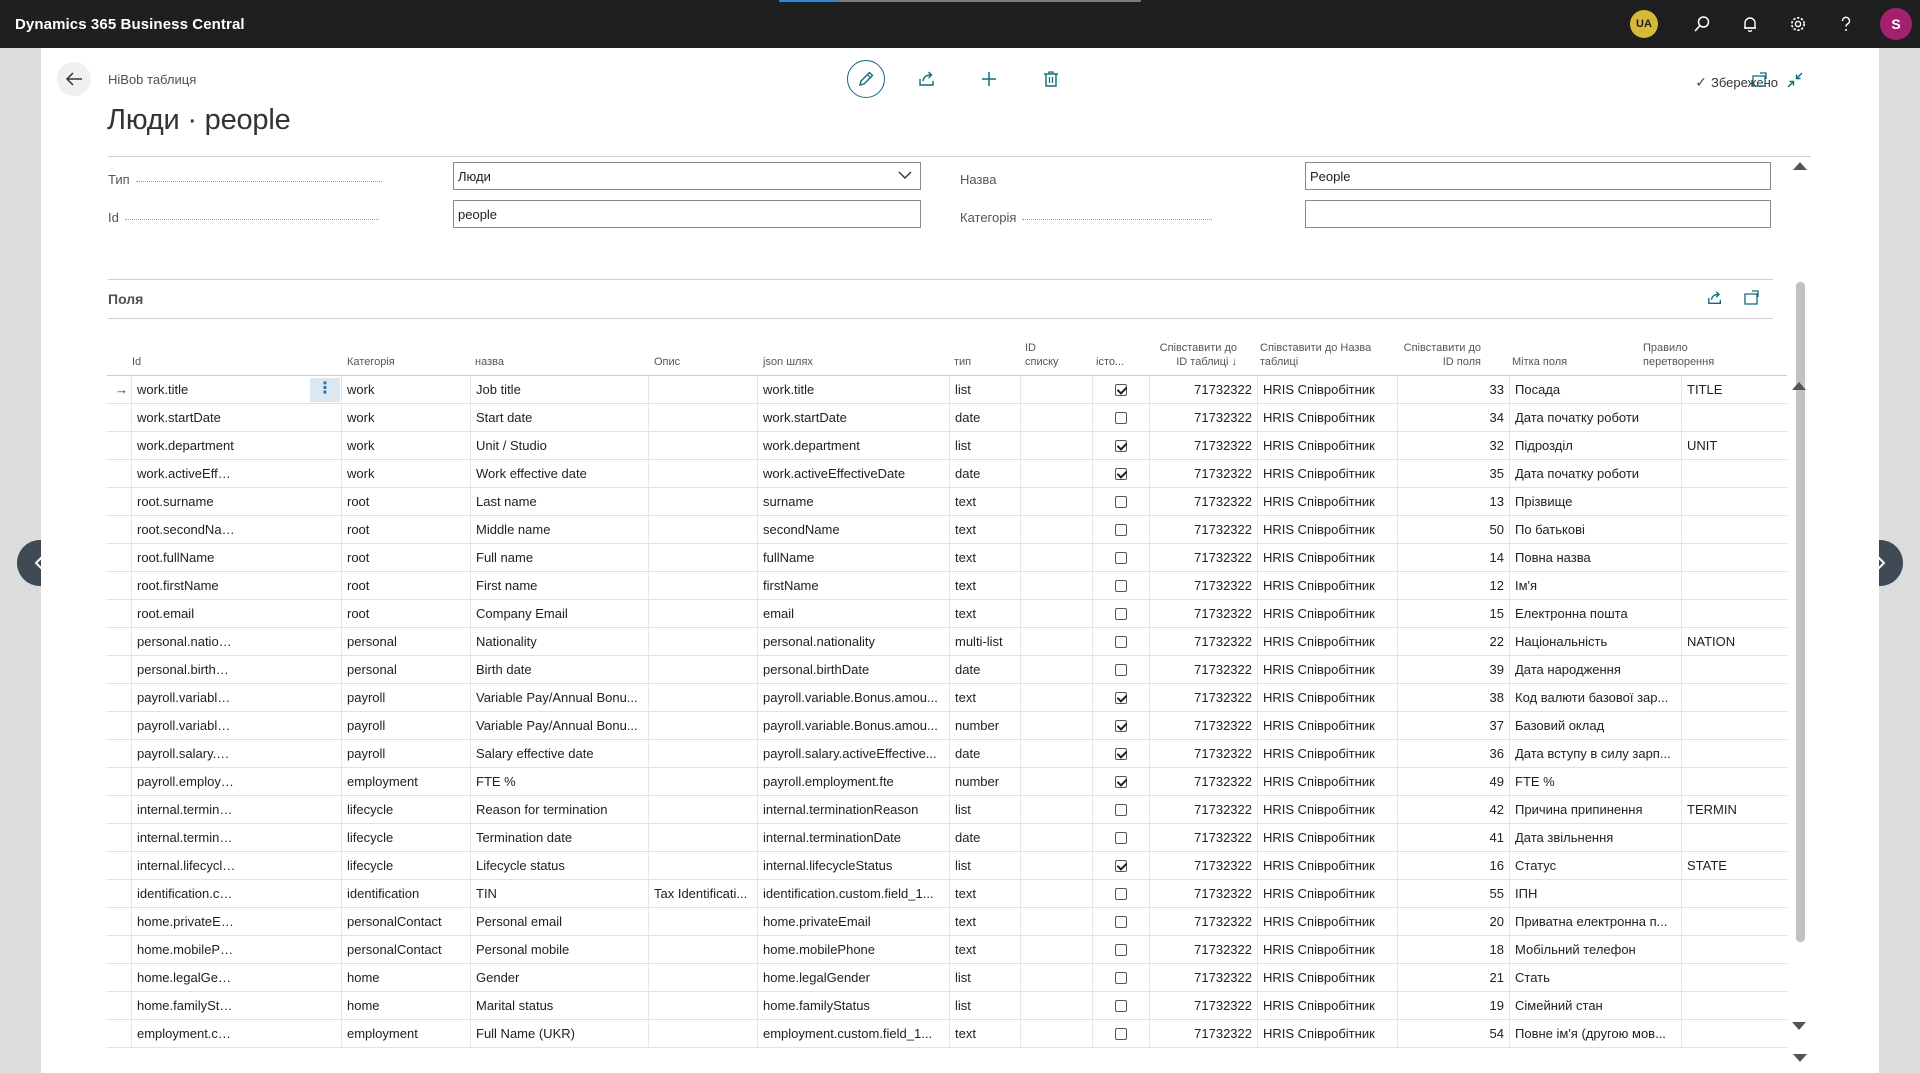  Describe the element at coordinates (1734, 642) in the screenshot. I see `cell-conversion-rule: NATION` at that location.